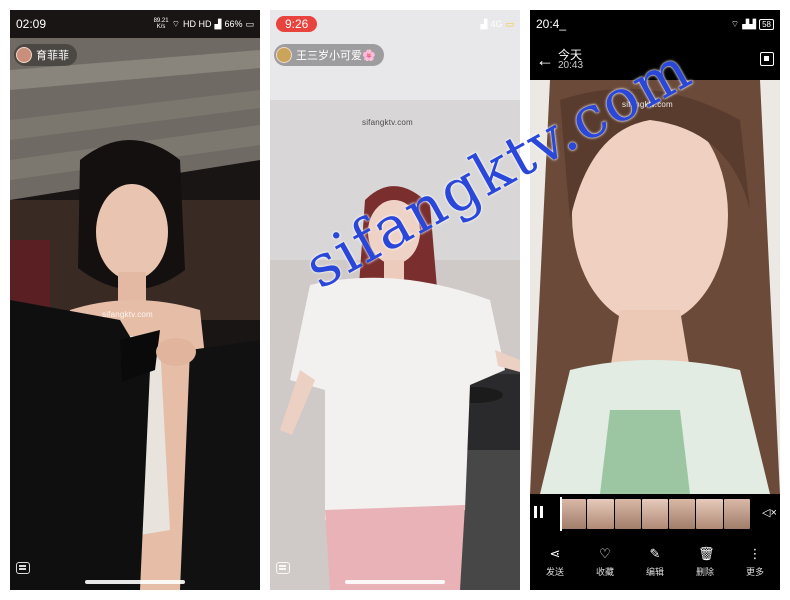 This screenshot has height=600, width=790. What do you see at coordinates (604, 571) in the screenshot?
I see `favorite-label: 收藏` at bounding box center [604, 571].